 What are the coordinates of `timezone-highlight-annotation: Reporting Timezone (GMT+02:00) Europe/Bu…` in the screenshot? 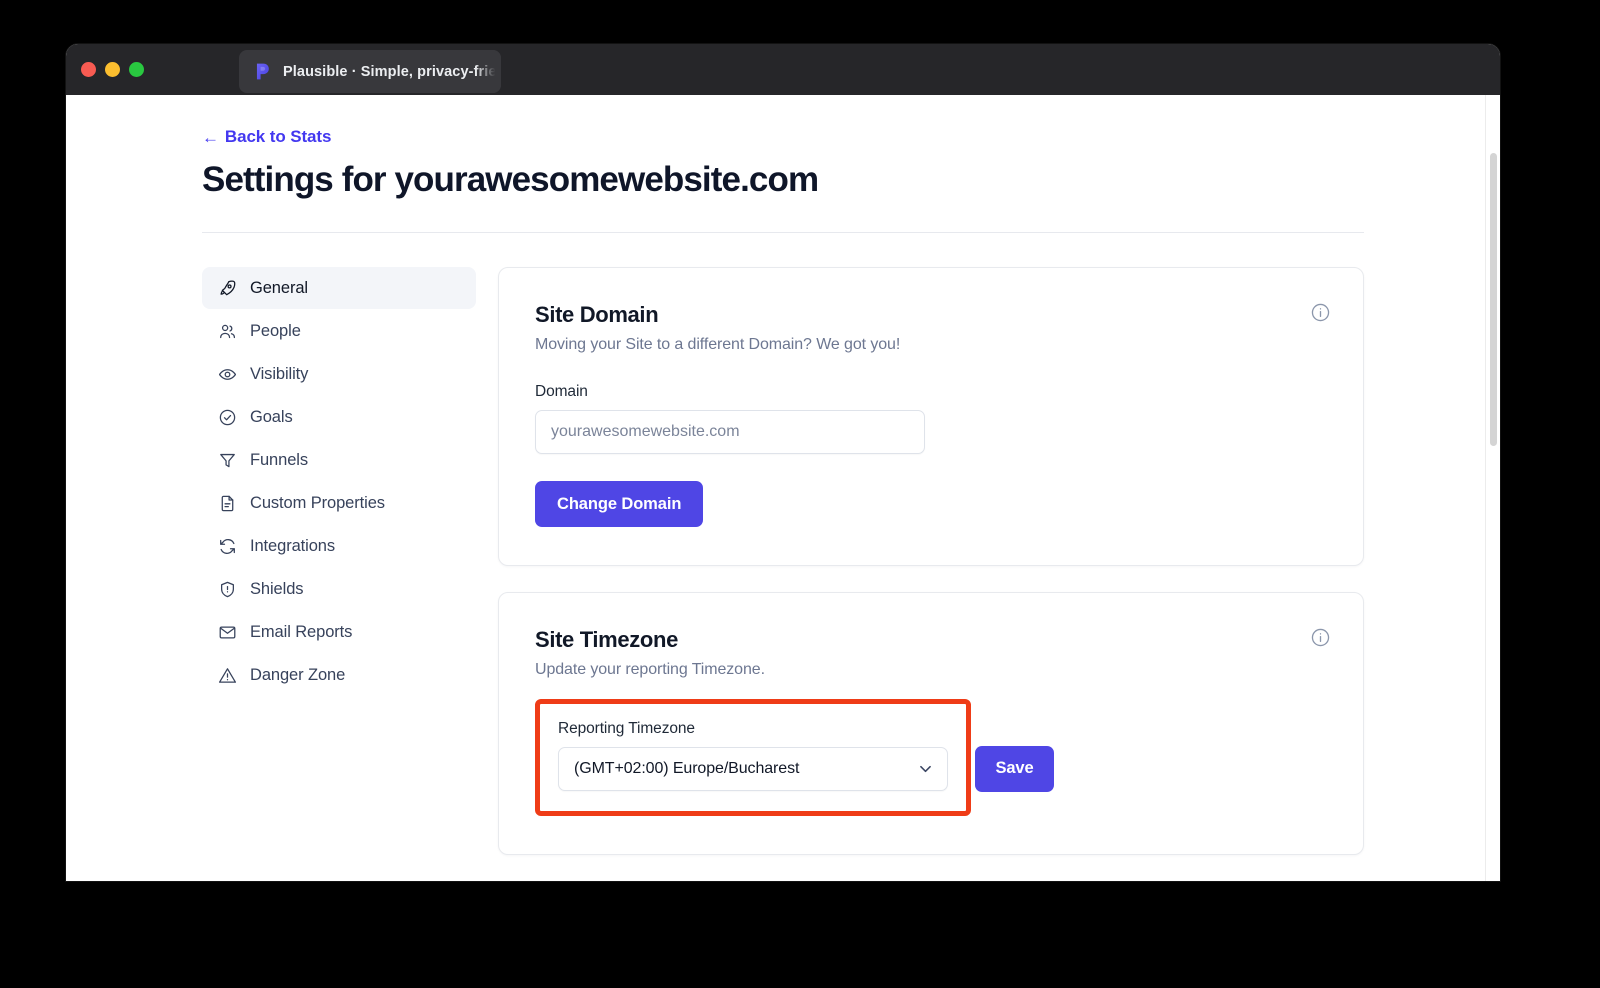 It's located at (753, 758).